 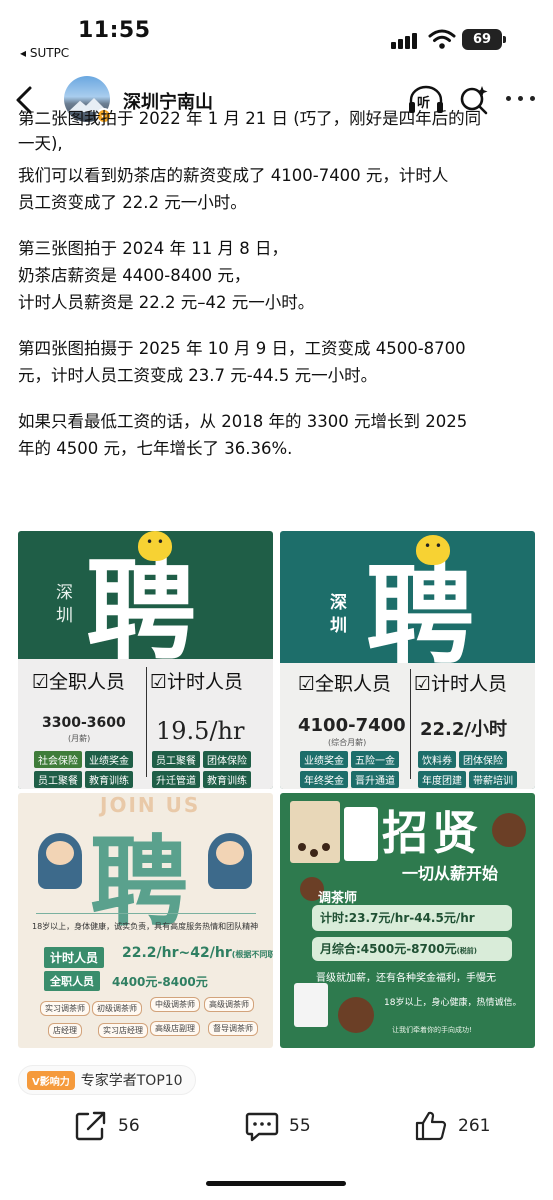 What do you see at coordinates (521, 100) in the screenshot?
I see `more-options-icon` at bounding box center [521, 100].